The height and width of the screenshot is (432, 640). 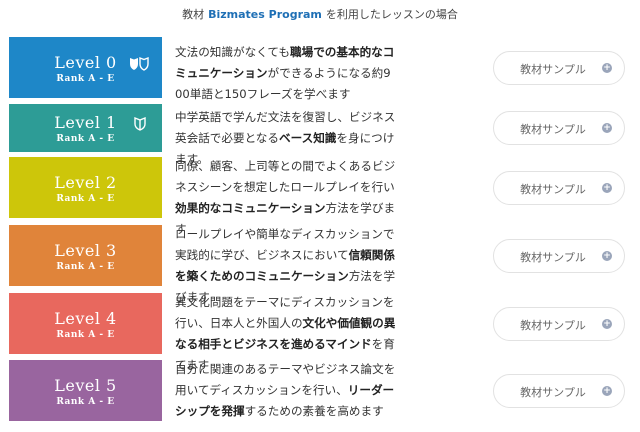 I want to click on level-badge: Level 4 Rank A - E, so click(x=85, y=323).